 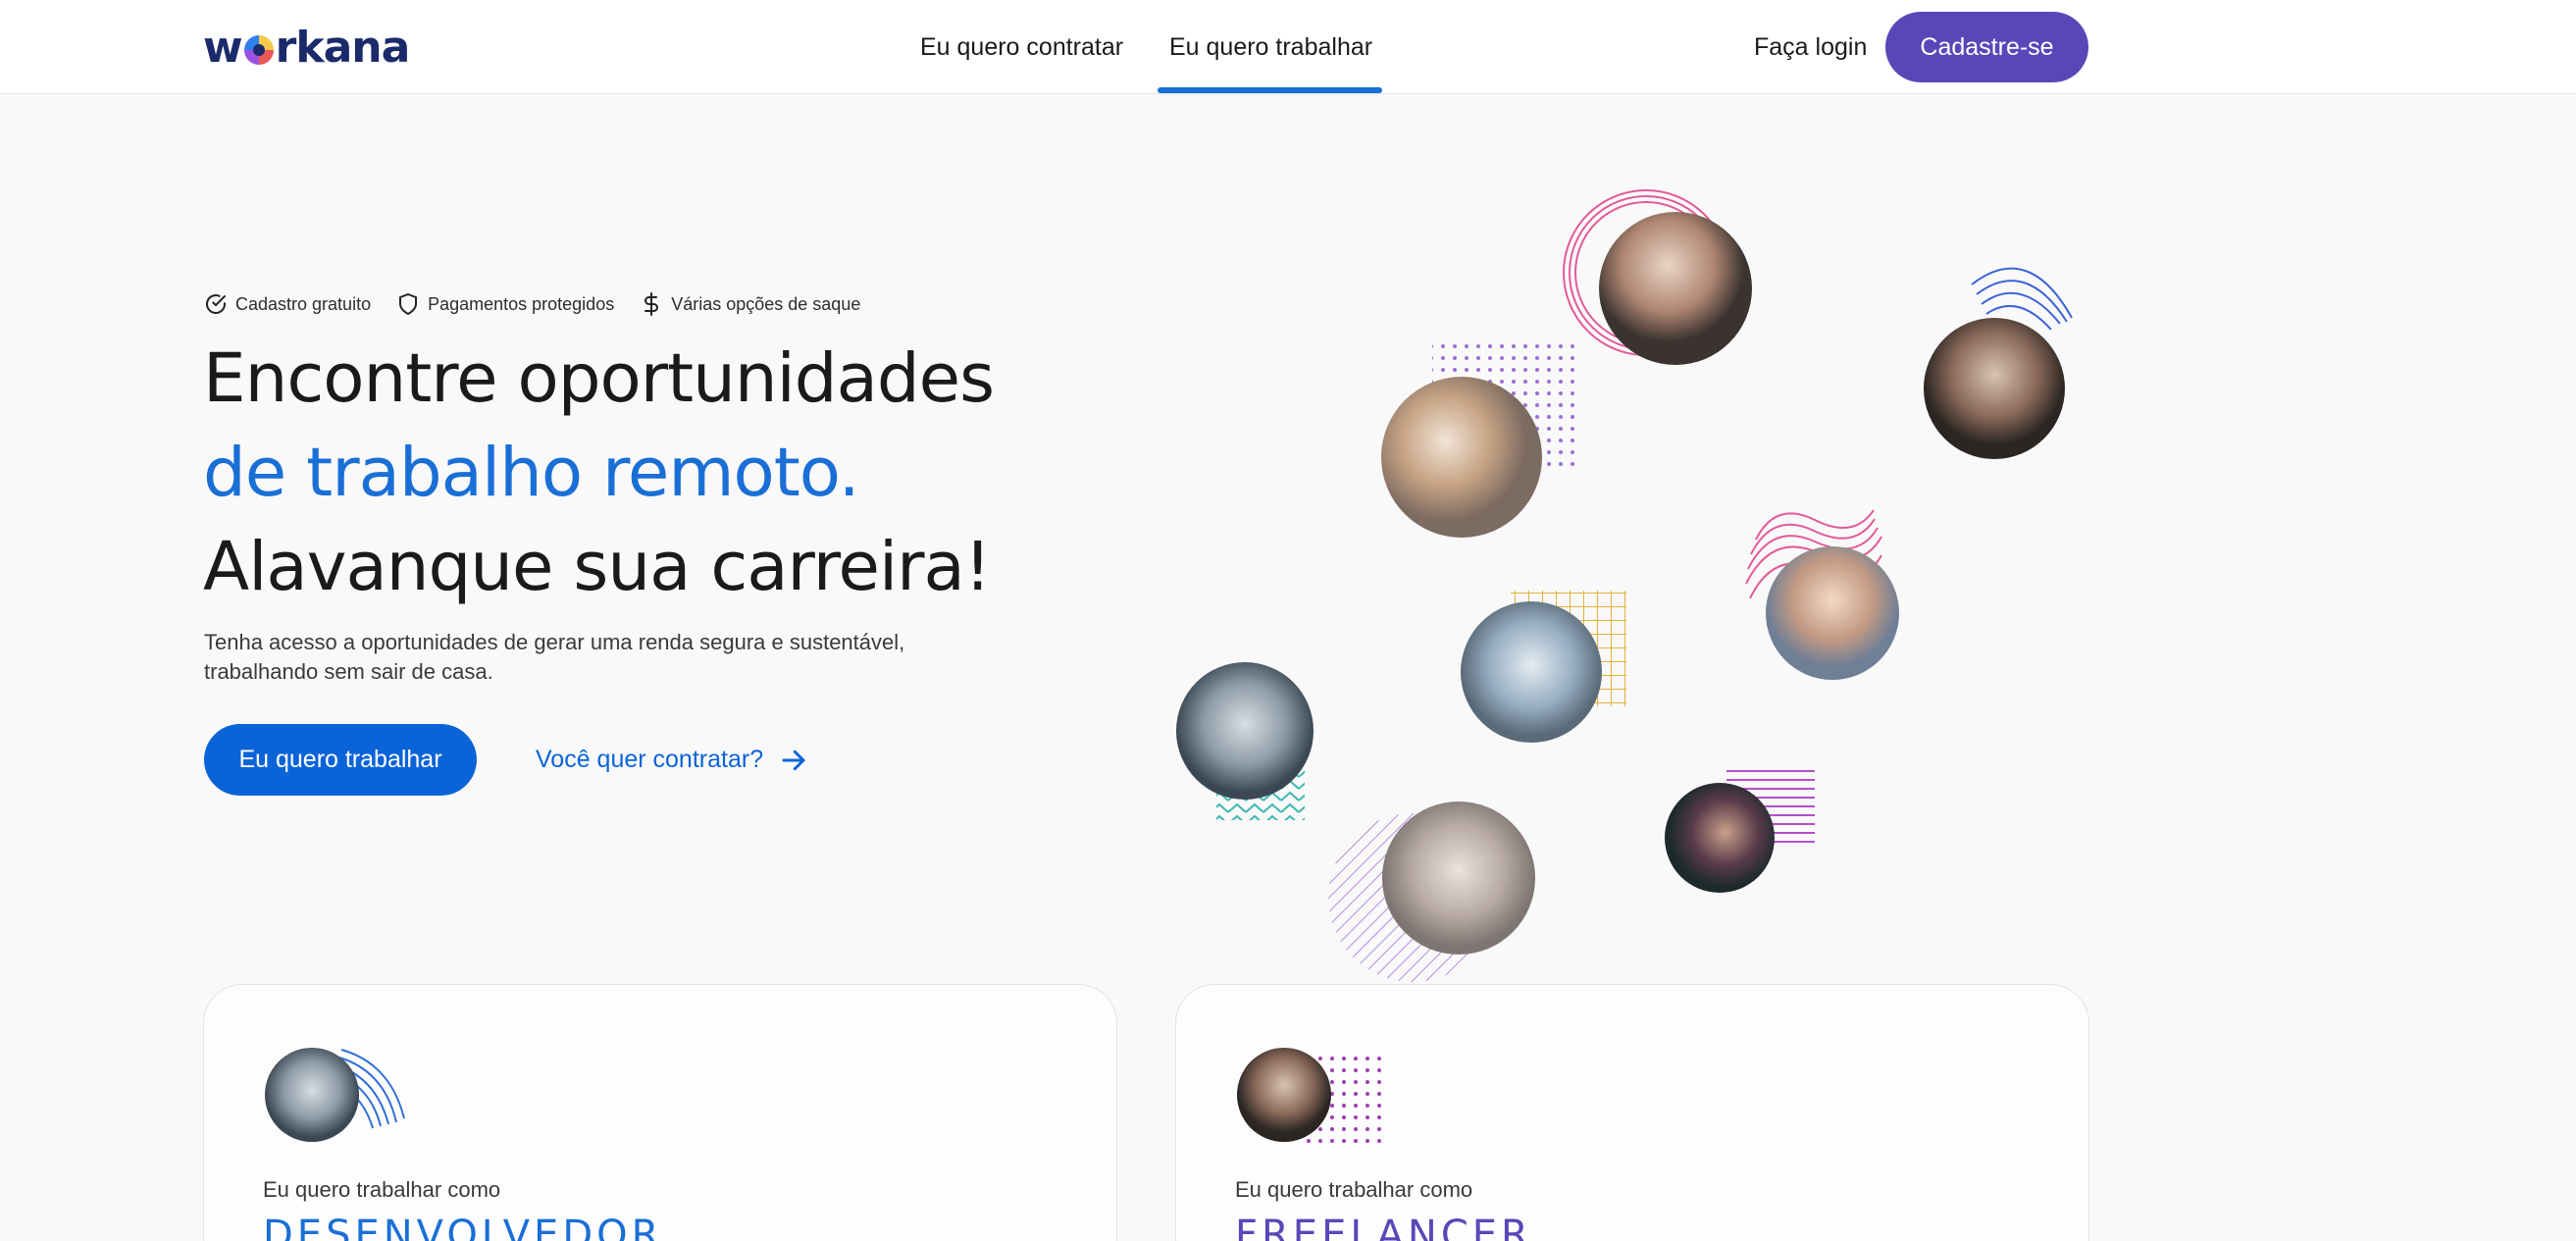 I want to click on photo-woman-podcast, so click(x=1675, y=289).